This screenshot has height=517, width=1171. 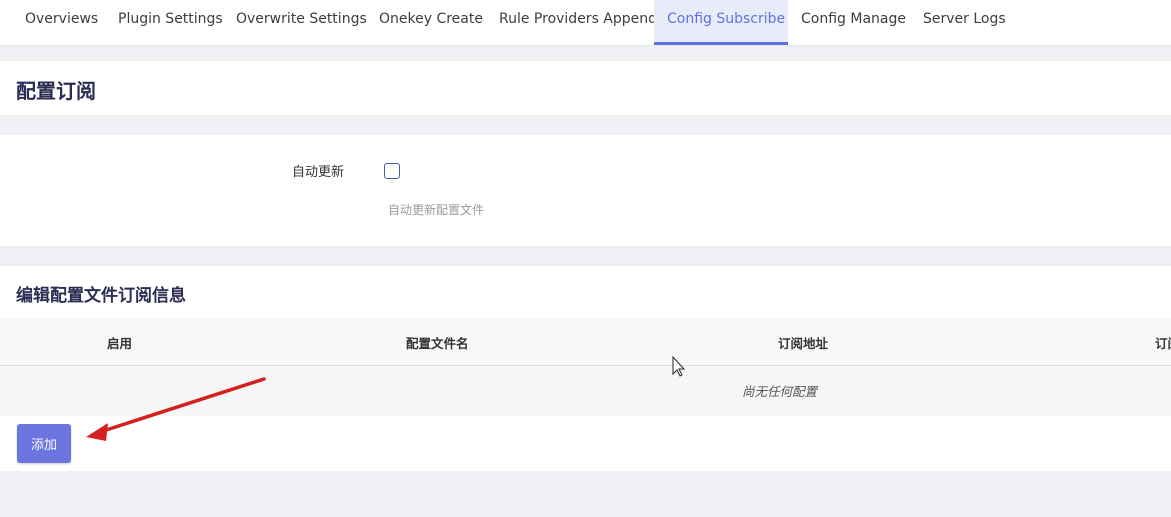 I want to click on subscription-section-title: 编辑配置文件订阅信息, so click(x=101, y=296).